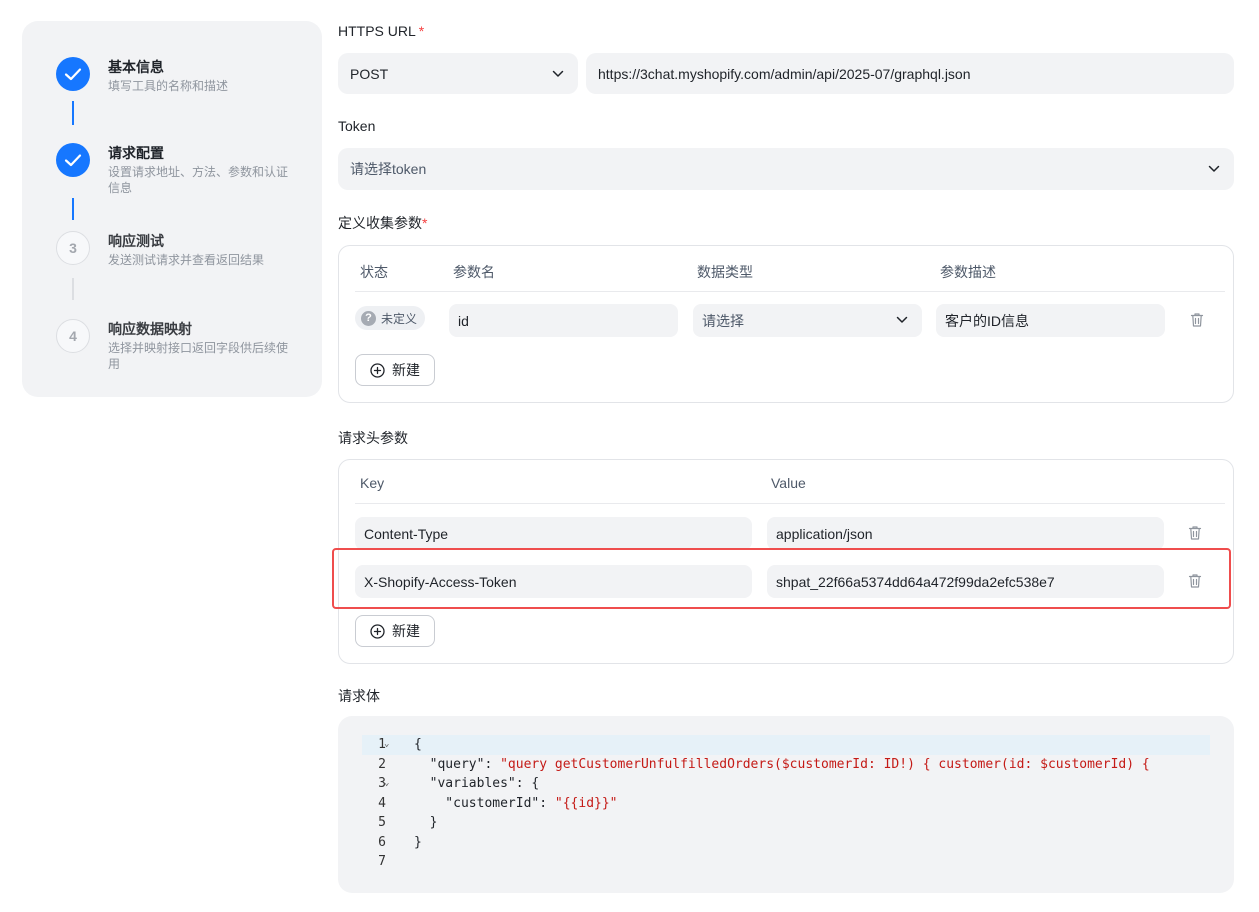 The image size is (1259, 912). Describe the element at coordinates (382, 861) in the screenshot. I see `line-number: 7` at that location.